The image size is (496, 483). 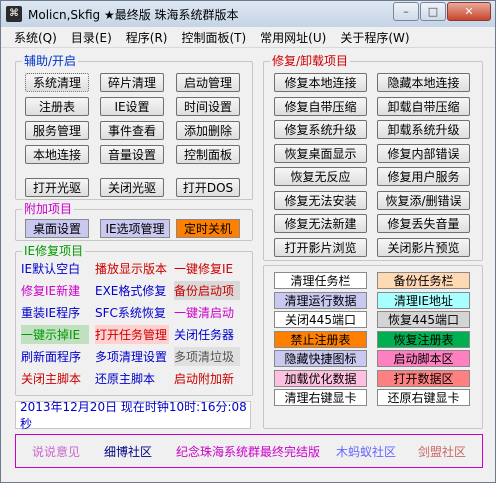 I want to click on hide-local-connection-button: 隐藏本地连接, so click(x=423, y=82).